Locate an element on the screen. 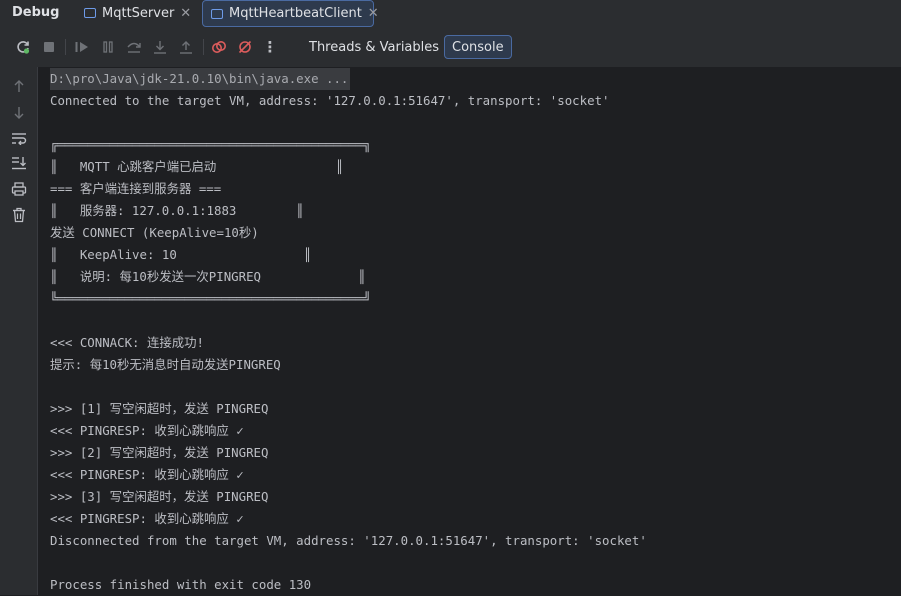 The width and height of the screenshot is (901, 596). step-into-icon is located at coordinates (160, 47).